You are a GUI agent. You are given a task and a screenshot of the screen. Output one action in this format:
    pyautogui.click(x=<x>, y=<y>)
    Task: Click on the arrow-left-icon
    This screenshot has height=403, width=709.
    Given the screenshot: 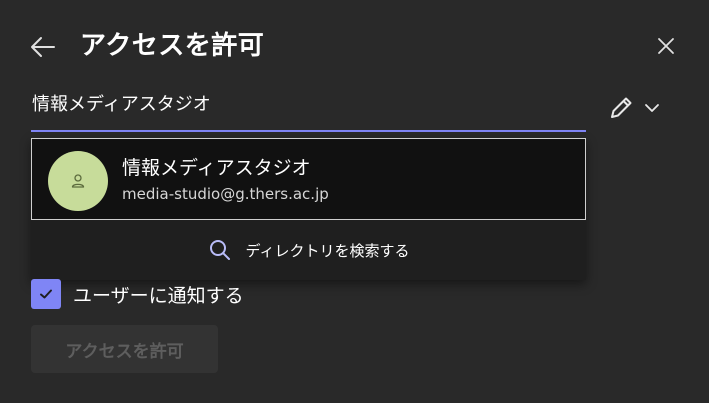 What is the action you would take?
    pyautogui.click(x=43, y=47)
    